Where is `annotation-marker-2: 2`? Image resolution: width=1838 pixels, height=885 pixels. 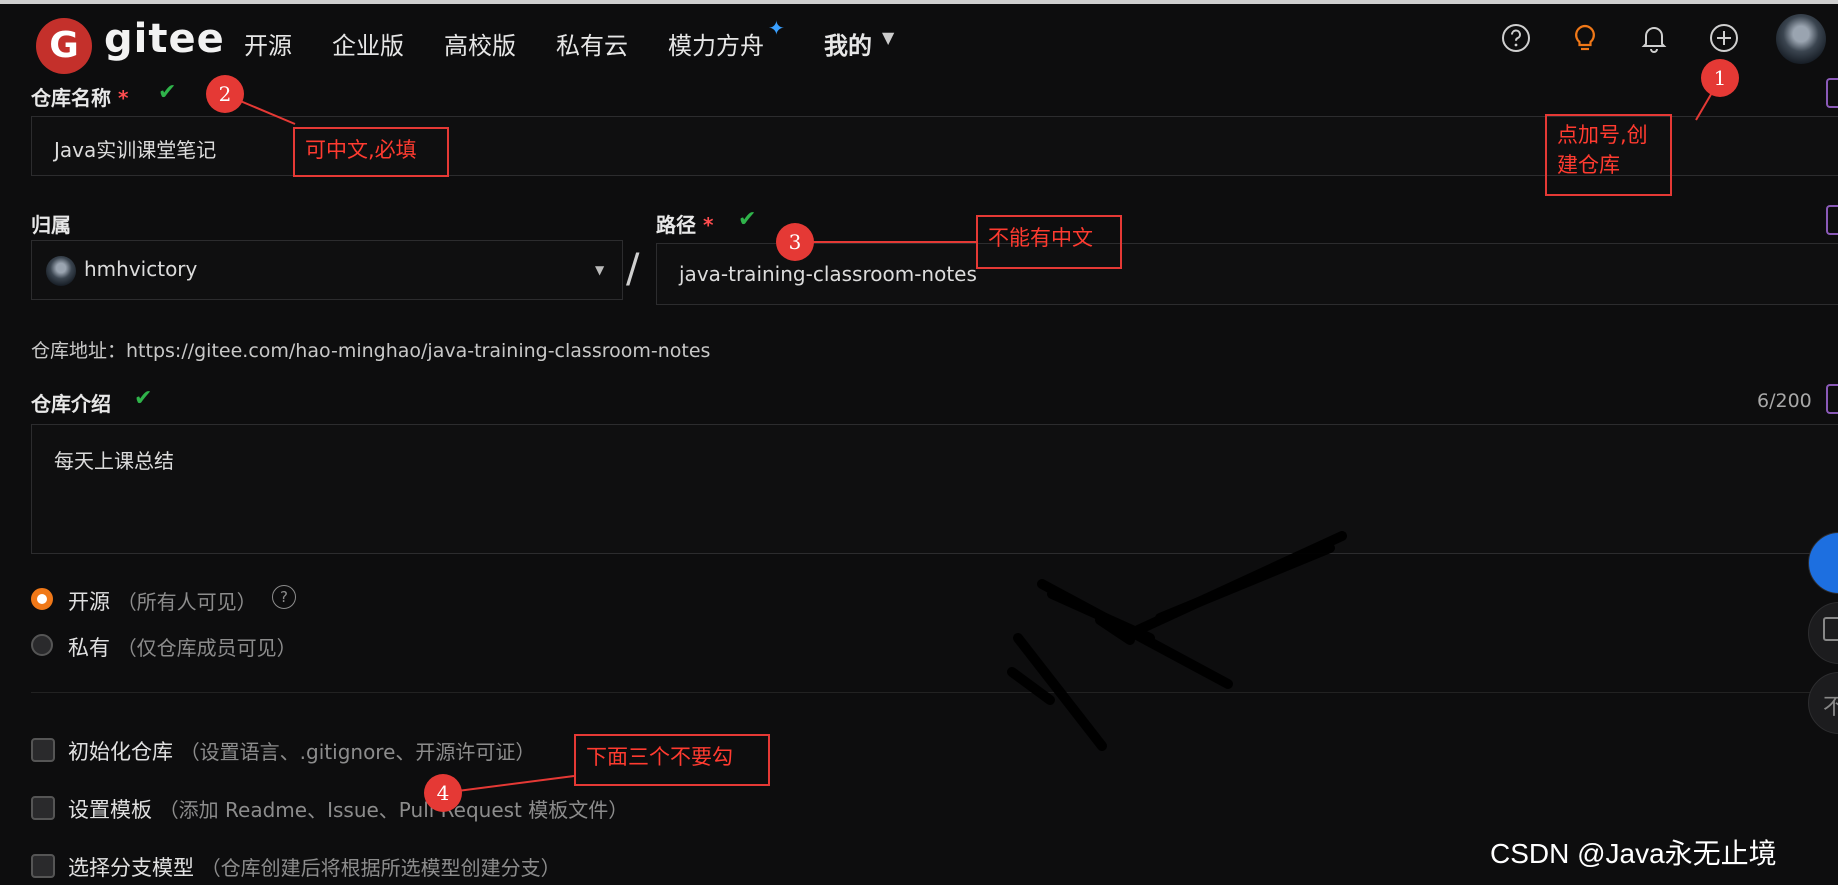 annotation-marker-2: 2 is located at coordinates (225, 94).